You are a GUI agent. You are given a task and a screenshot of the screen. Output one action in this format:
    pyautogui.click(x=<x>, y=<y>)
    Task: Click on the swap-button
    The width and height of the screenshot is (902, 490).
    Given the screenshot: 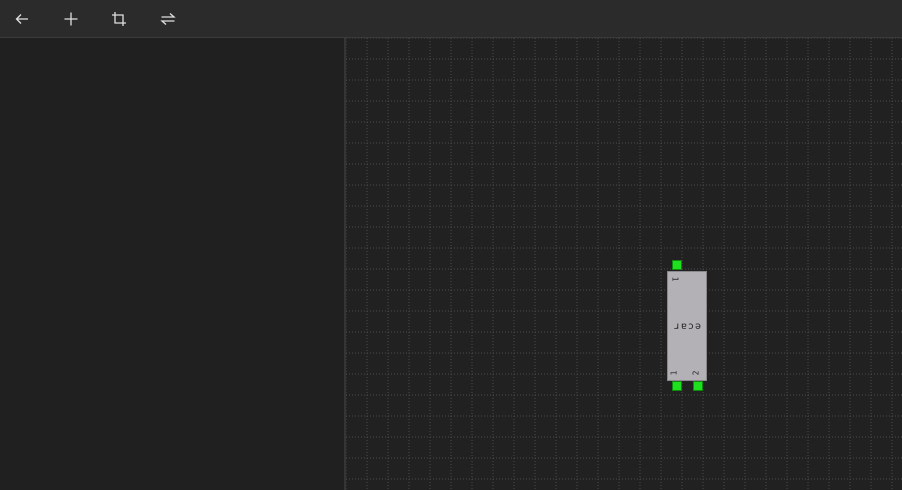 What is the action you would take?
    pyautogui.click(x=168, y=19)
    